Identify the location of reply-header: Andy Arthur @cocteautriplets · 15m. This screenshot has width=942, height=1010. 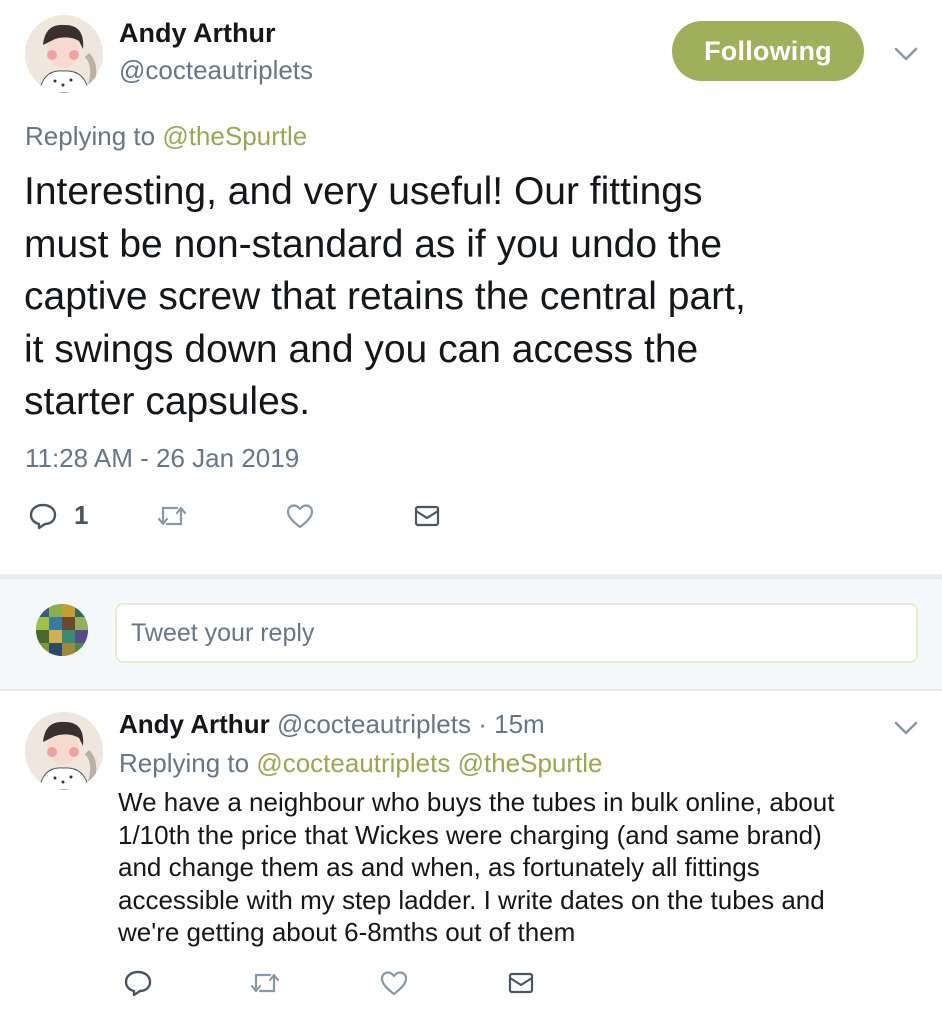
(332, 724).